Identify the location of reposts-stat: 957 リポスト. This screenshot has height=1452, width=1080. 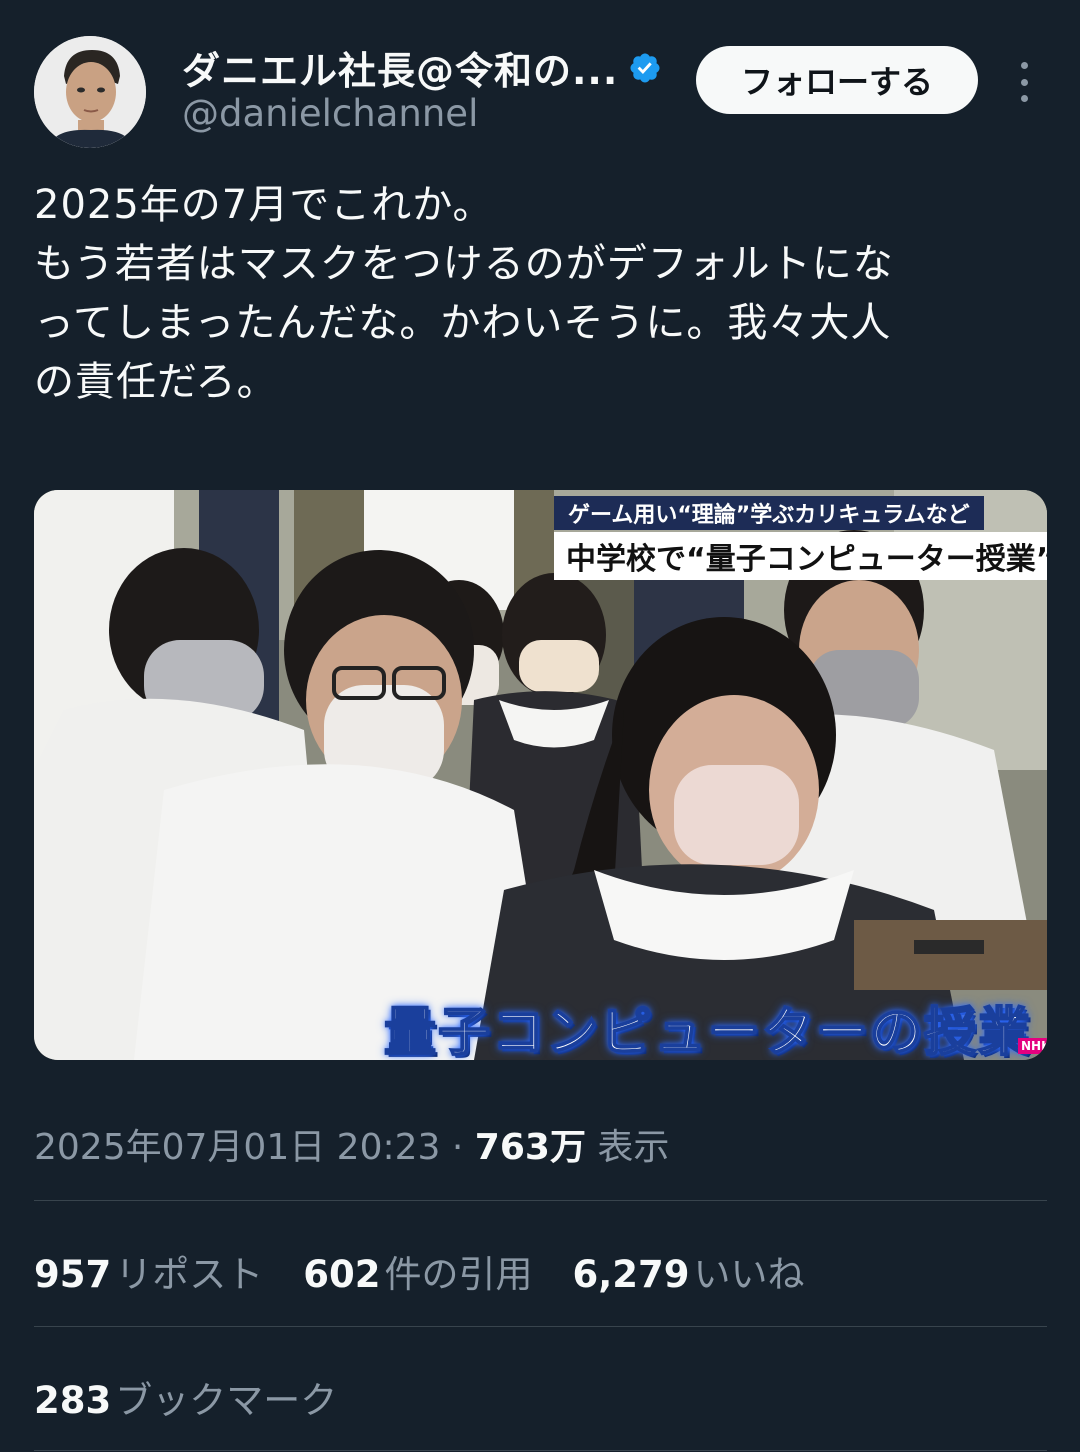
(148, 1271).